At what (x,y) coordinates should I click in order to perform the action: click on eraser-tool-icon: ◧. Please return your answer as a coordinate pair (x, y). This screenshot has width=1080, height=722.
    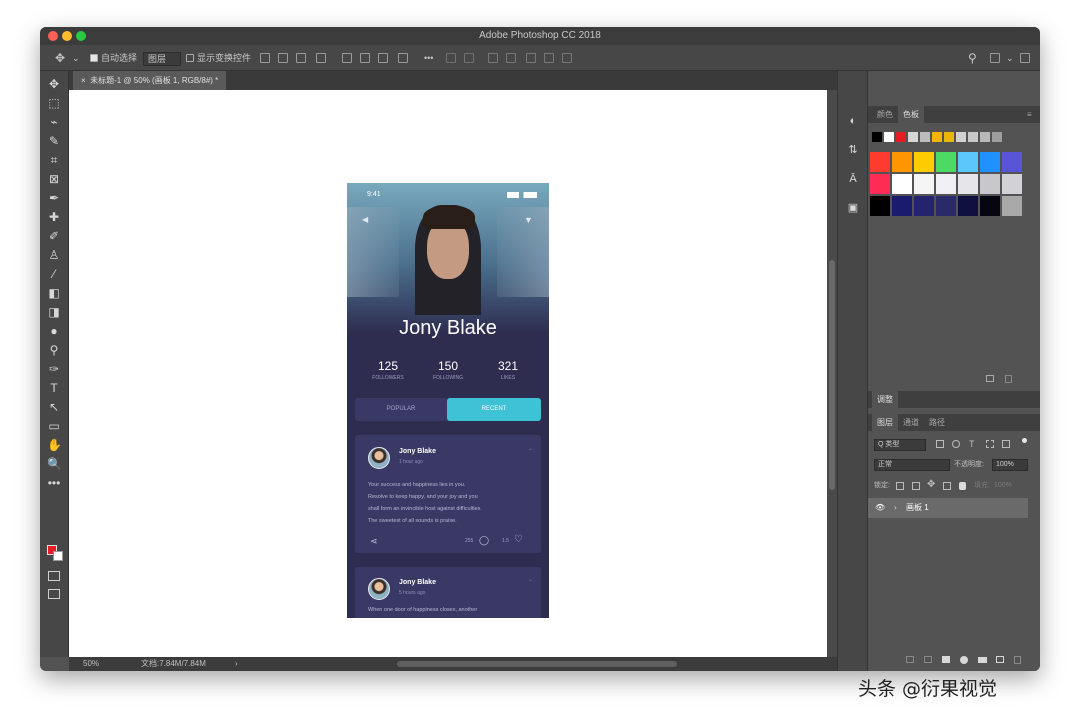
    Looking at the image, I should click on (54, 293).